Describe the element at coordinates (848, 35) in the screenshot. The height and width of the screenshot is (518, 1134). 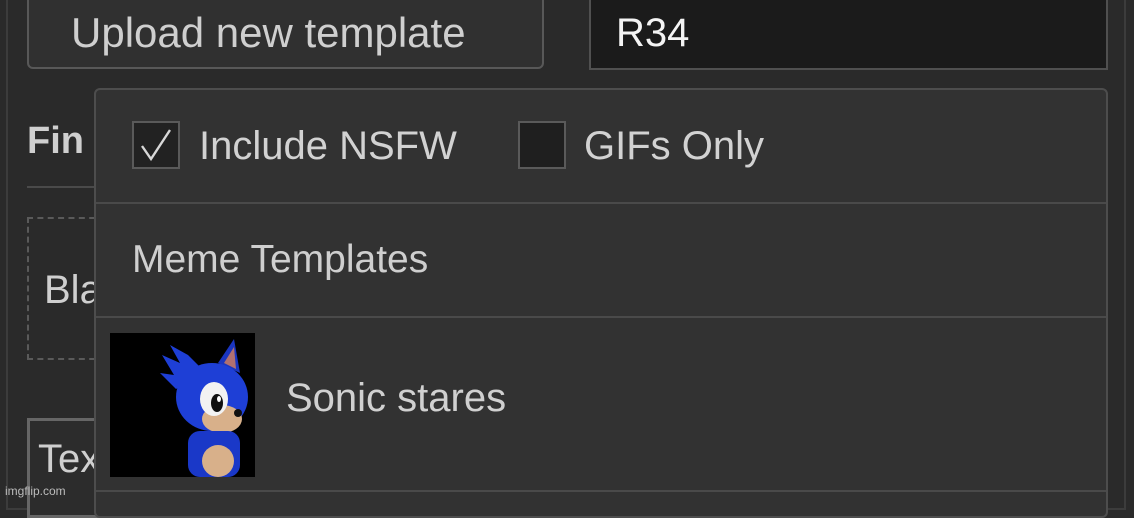
I see `template-search-input: R34` at that location.